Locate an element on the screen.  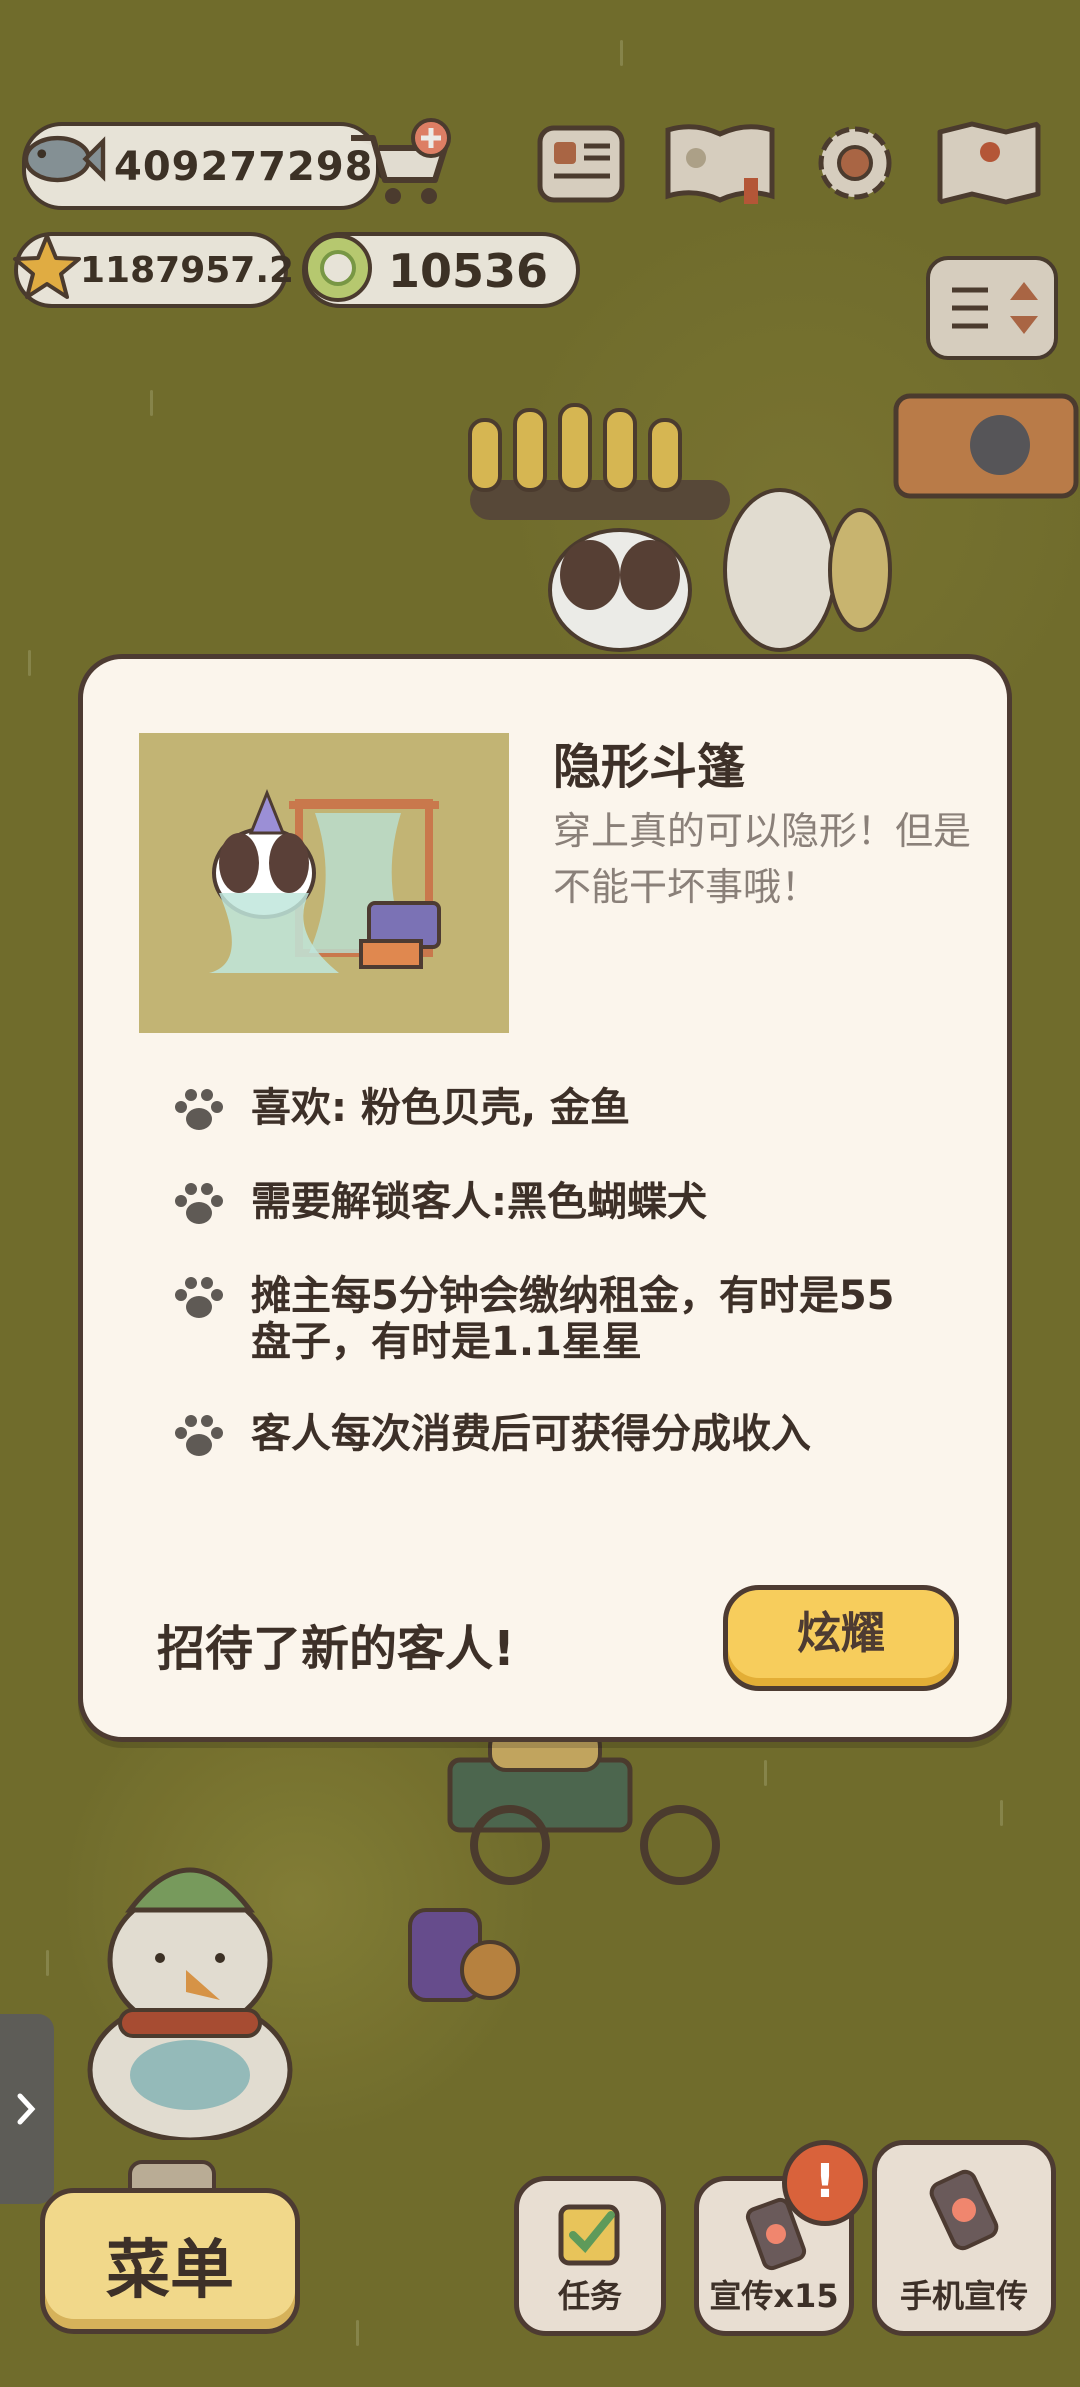
task-label: 任务 is located at coordinates (589, 2296).